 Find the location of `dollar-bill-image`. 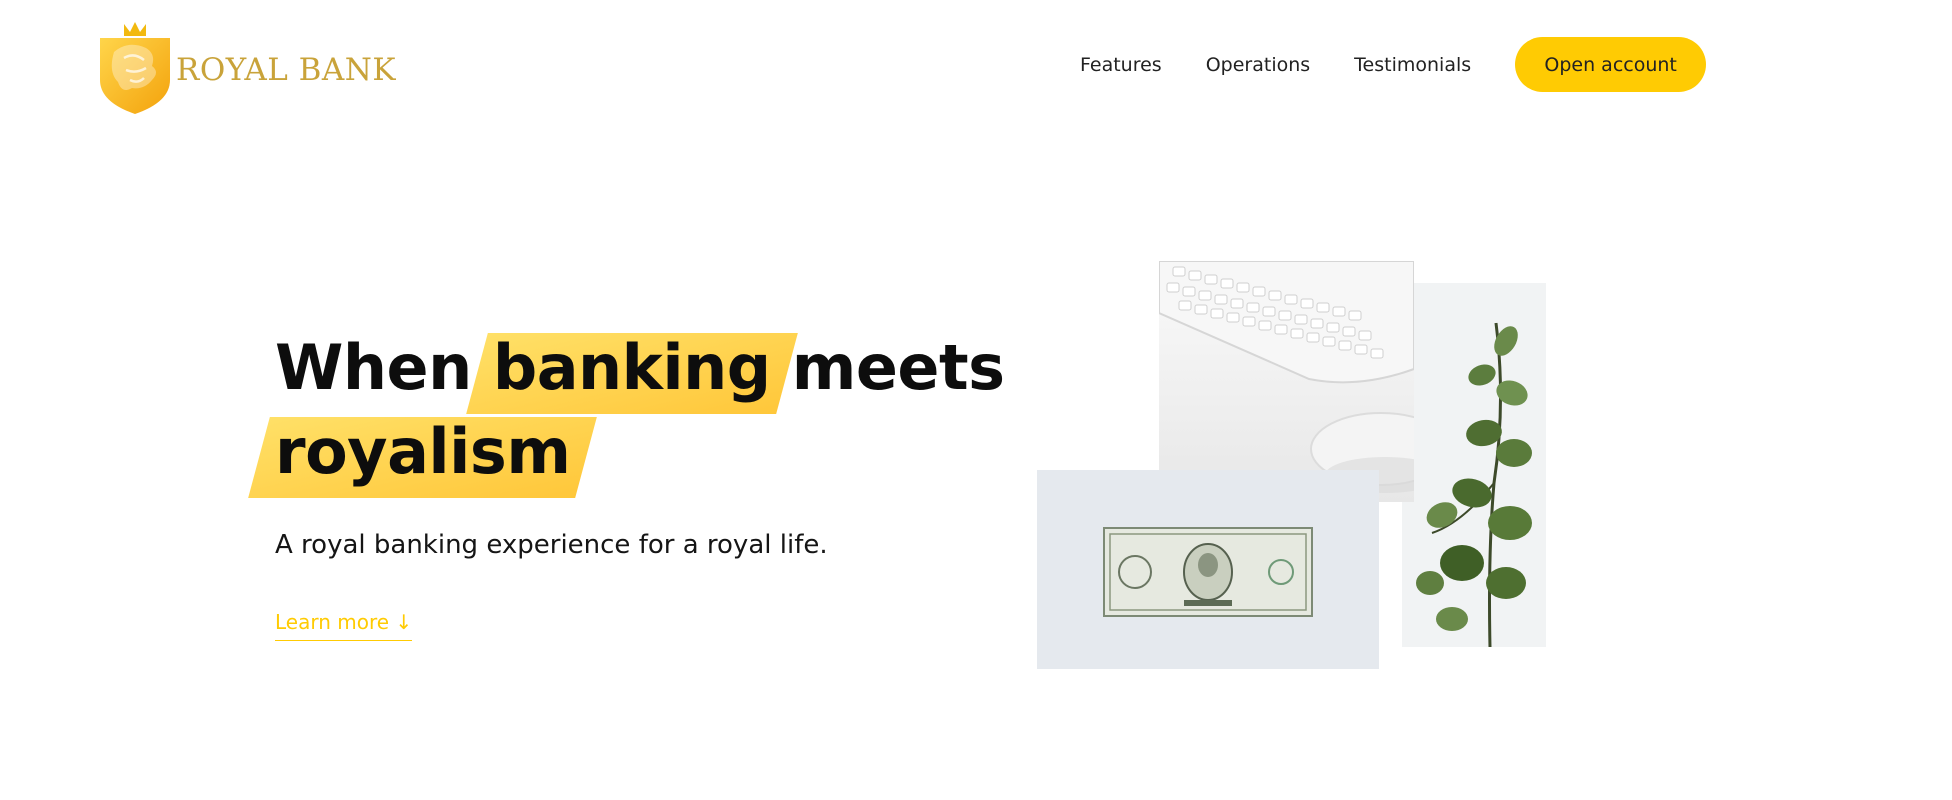

dollar-bill-image is located at coordinates (1208, 569).